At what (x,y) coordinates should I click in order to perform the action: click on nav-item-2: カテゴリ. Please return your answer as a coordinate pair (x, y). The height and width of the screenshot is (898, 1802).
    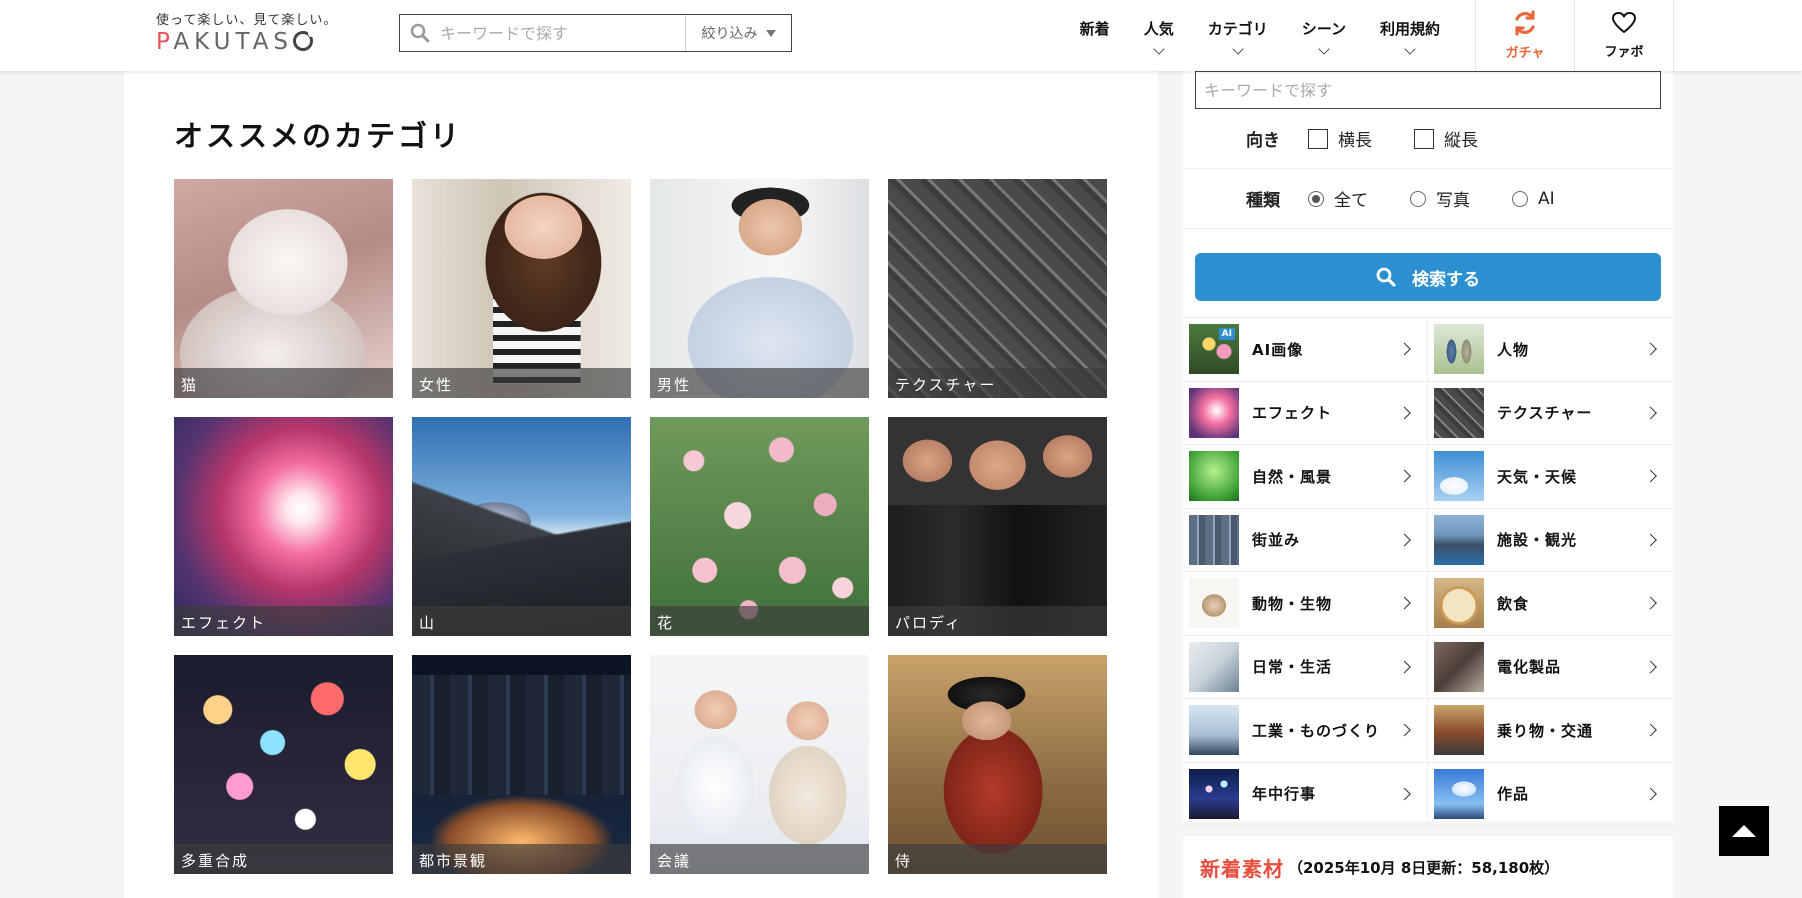
    Looking at the image, I should click on (1238, 35).